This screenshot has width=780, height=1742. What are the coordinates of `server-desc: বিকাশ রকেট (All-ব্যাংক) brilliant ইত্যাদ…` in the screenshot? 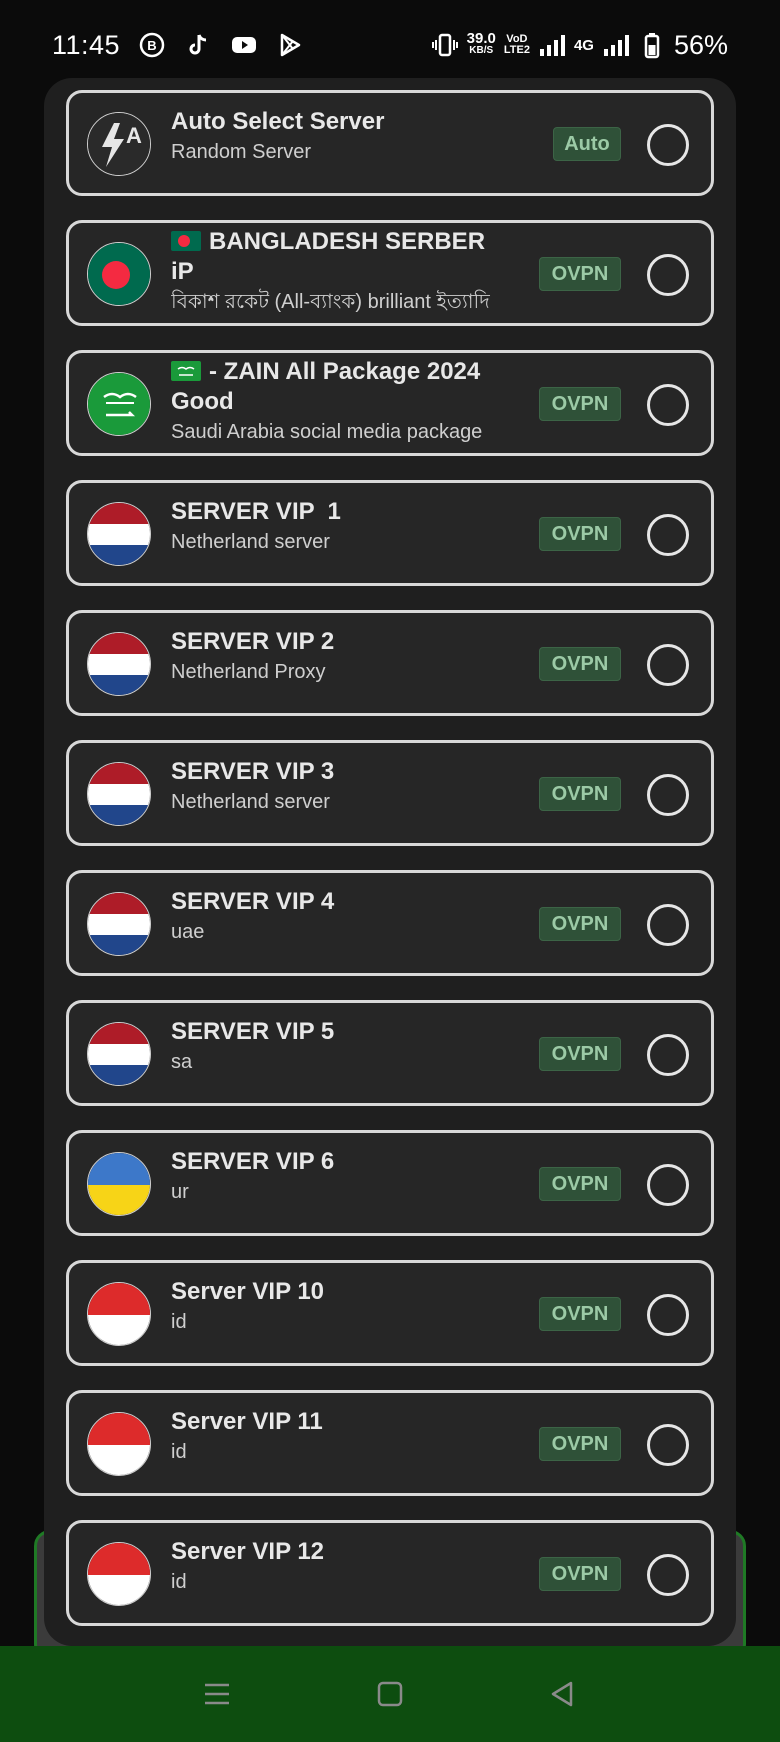 It's located at (330, 302).